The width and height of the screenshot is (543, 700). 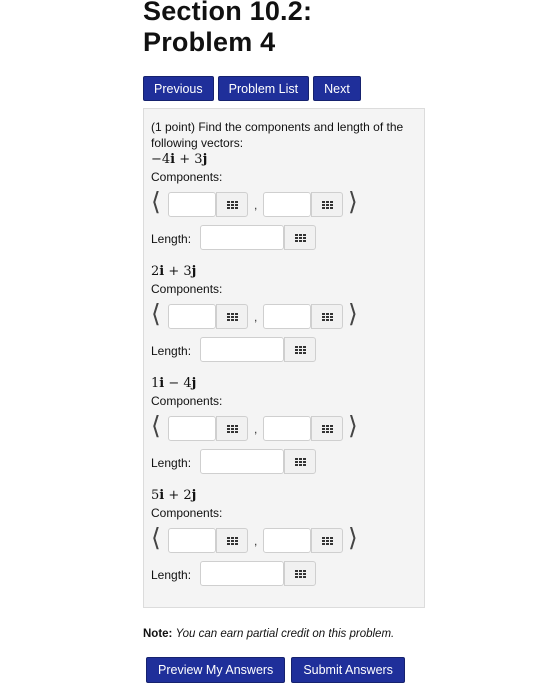 I want to click on vector-block: −4i + 3j Components: ⟨, ⟩ Length:, so click(x=286, y=202).